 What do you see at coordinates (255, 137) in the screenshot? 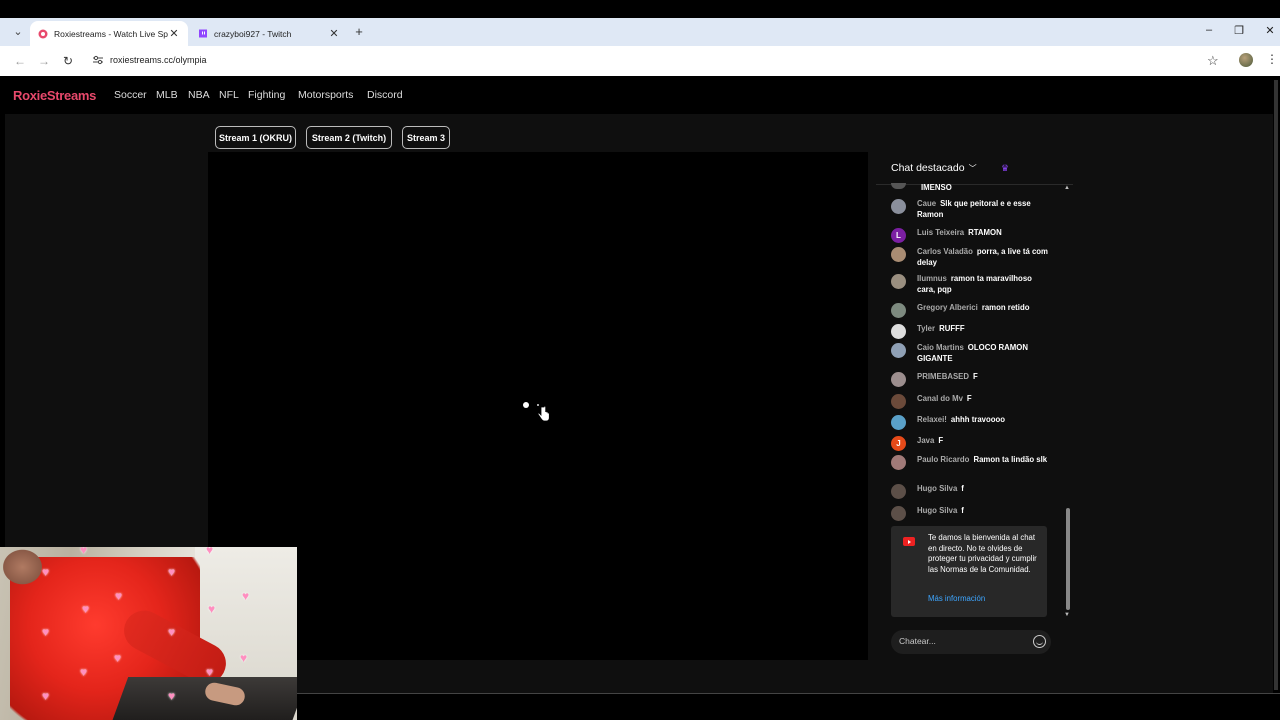
I see `stream-1-button: Stream 1 (OKRU)` at bounding box center [255, 137].